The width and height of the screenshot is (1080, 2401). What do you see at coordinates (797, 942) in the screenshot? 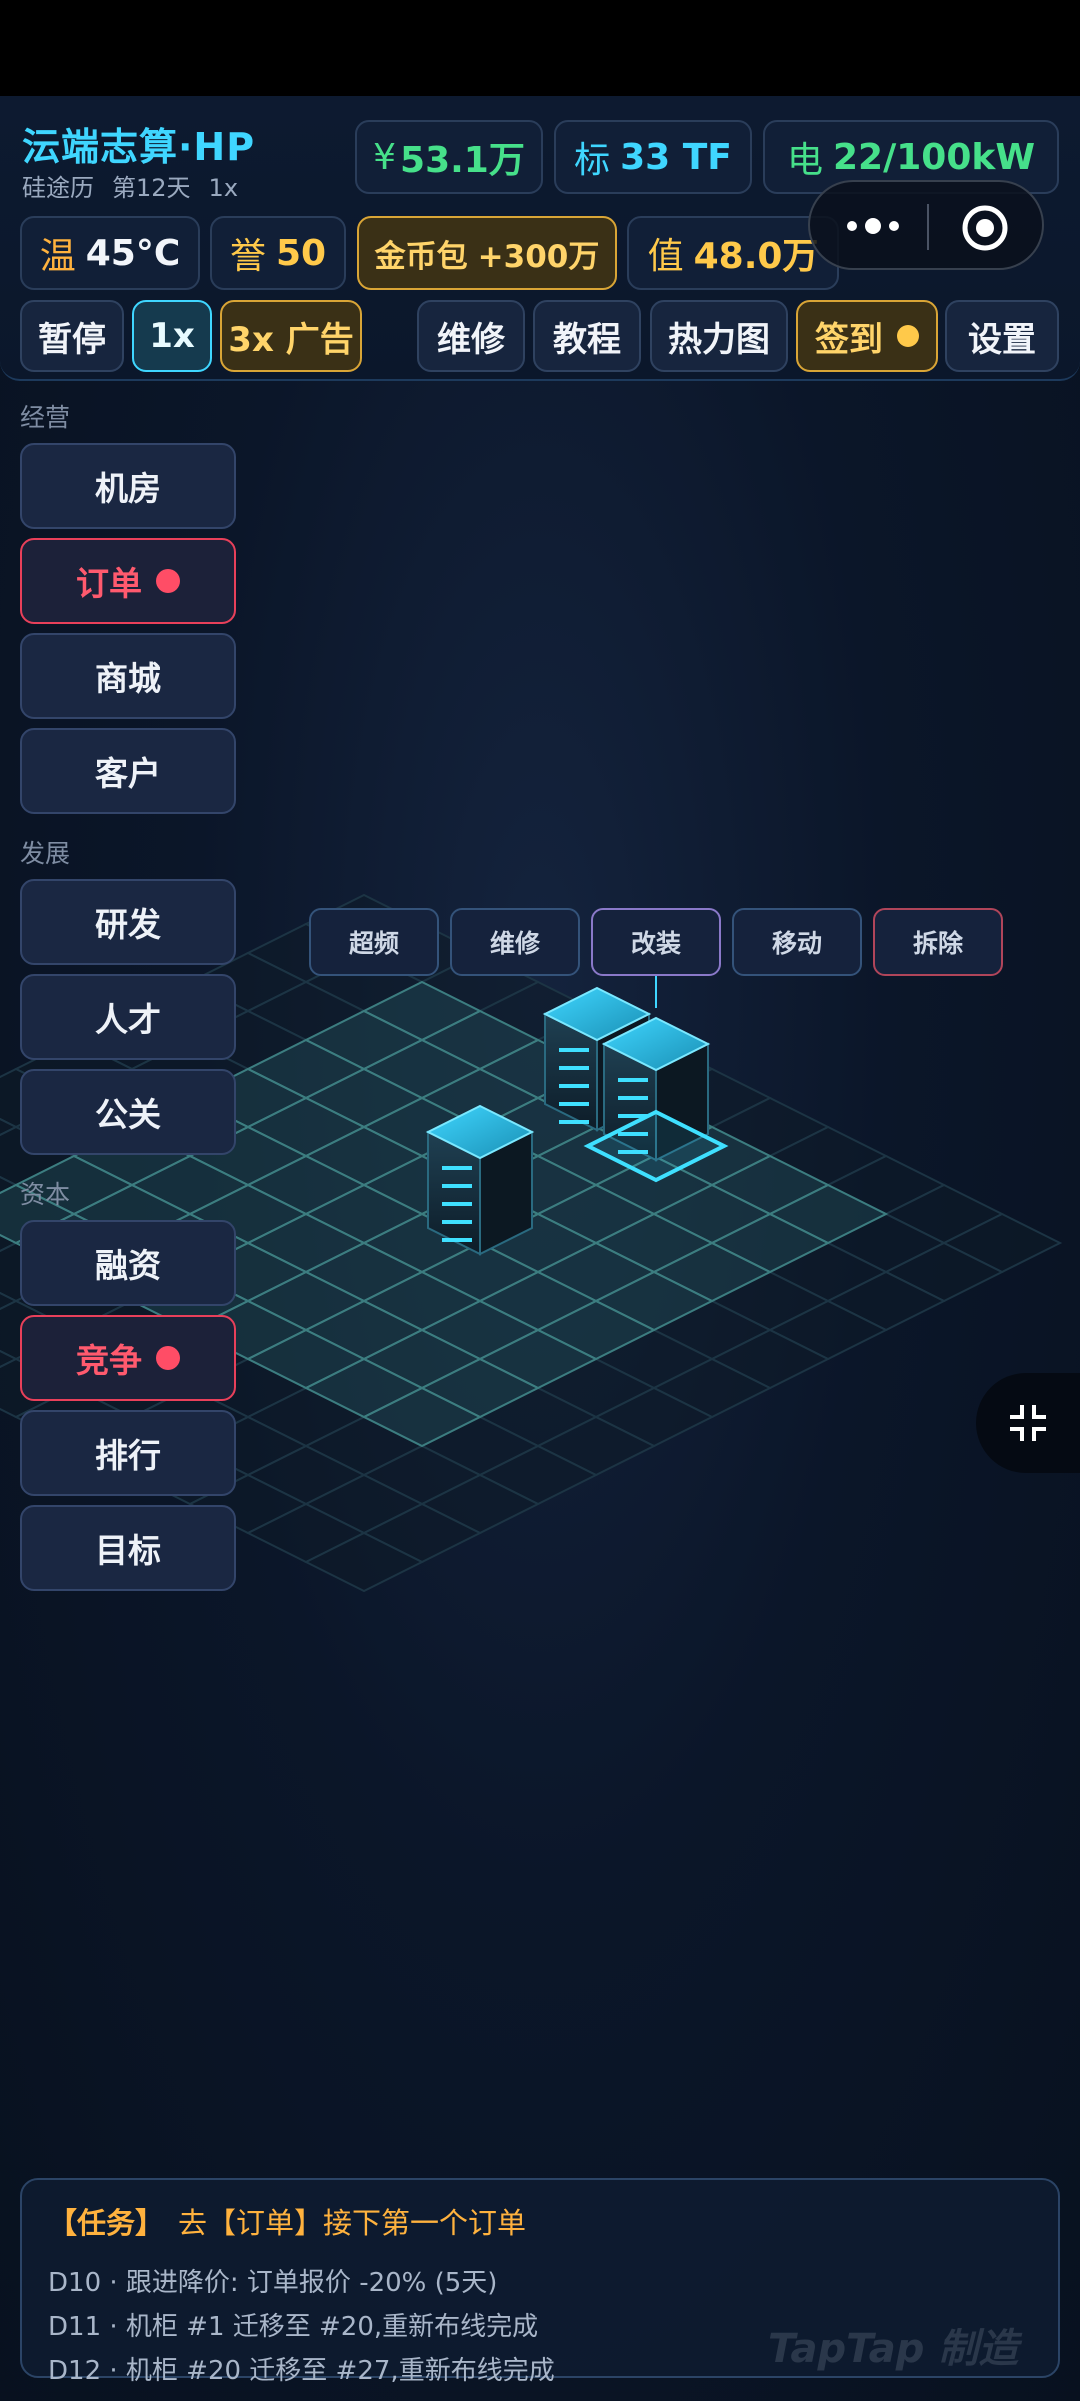
I see `move-button: 移动` at bounding box center [797, 942].